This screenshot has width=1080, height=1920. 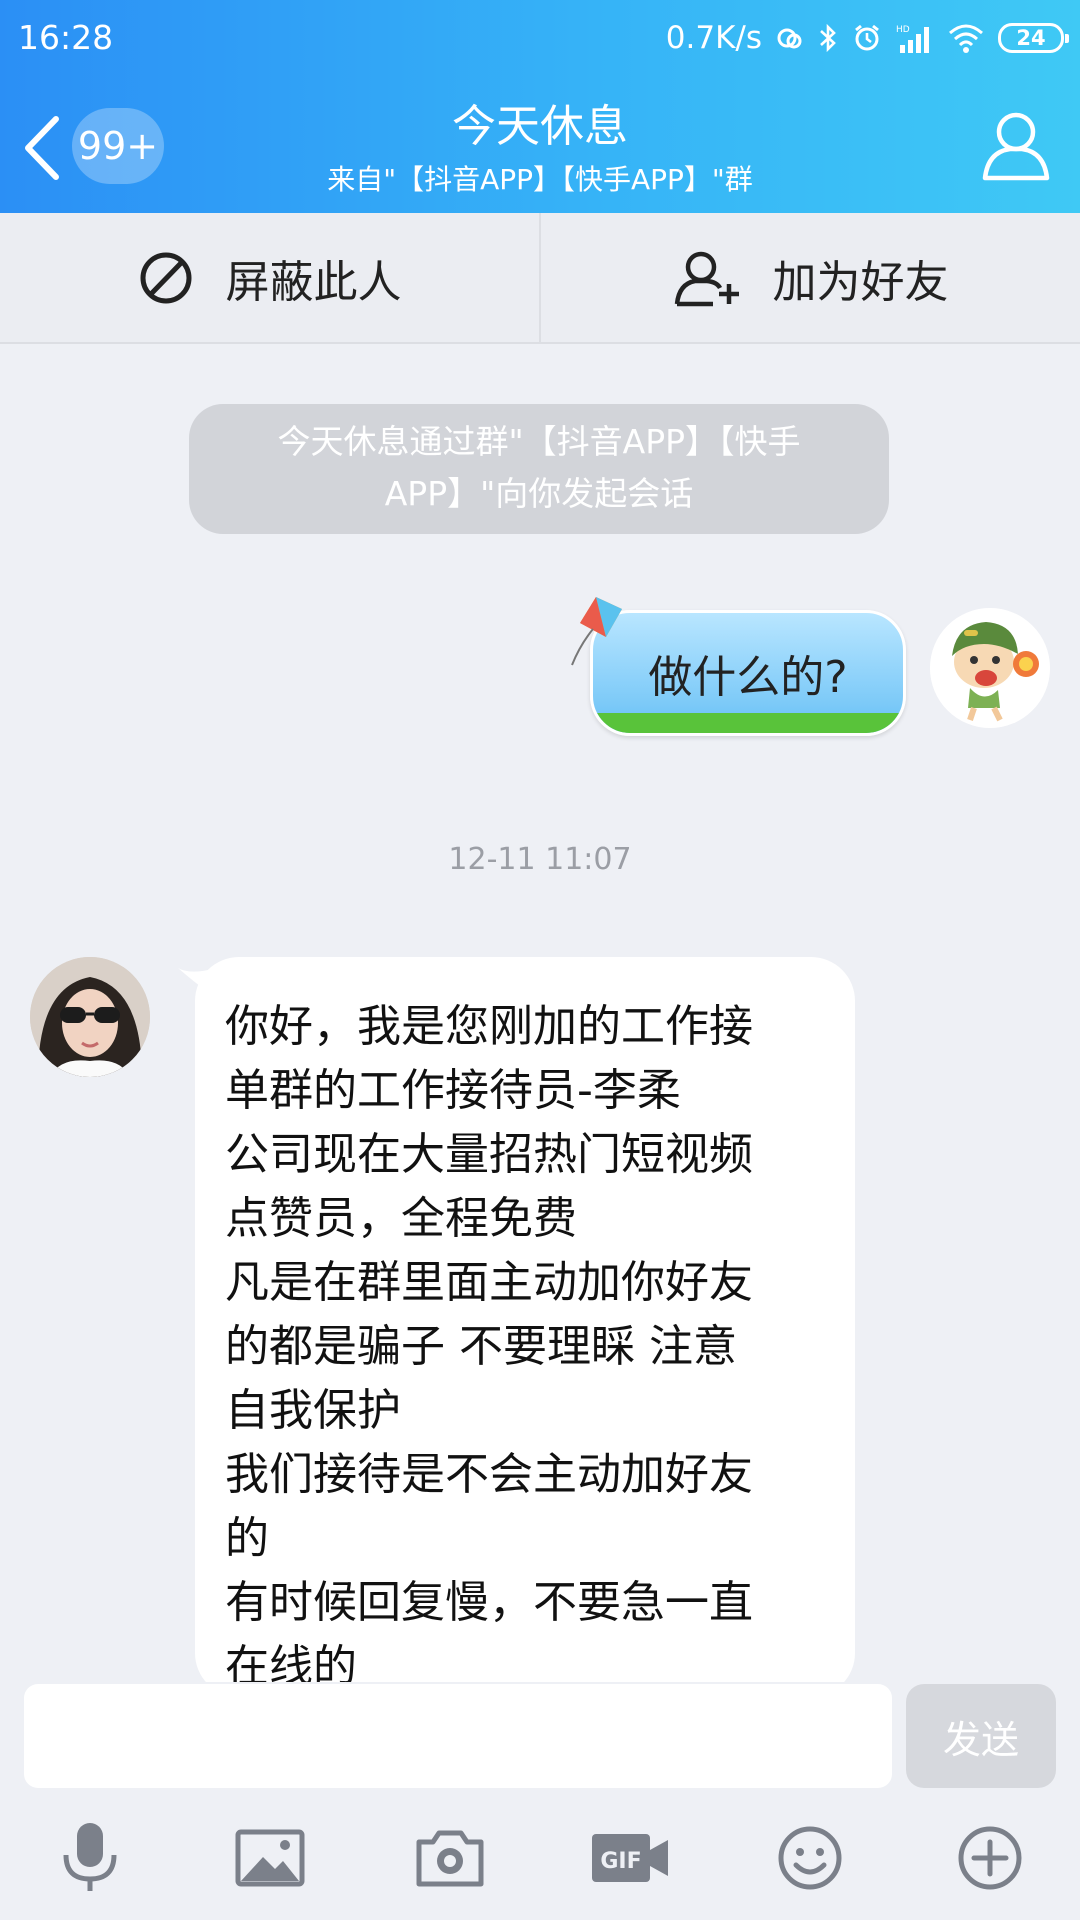 What do you see at coordinates (1033, 38) in the screenshot?
I see `battery-icon: 24` at bounding box center [1033, 38].